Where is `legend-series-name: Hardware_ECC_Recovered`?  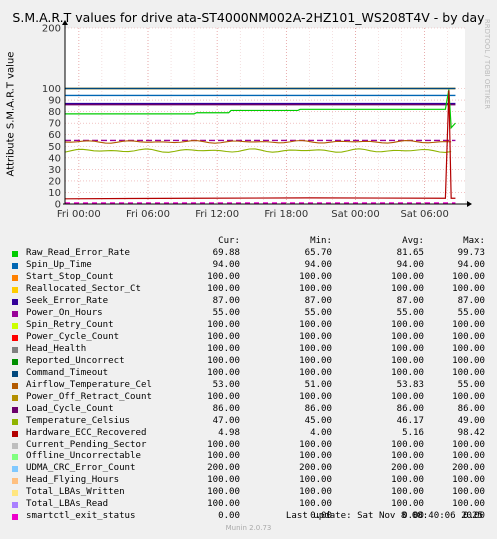
legend-series-name: Hardware_ECC_Recovered is located at coordinates (86, 432).